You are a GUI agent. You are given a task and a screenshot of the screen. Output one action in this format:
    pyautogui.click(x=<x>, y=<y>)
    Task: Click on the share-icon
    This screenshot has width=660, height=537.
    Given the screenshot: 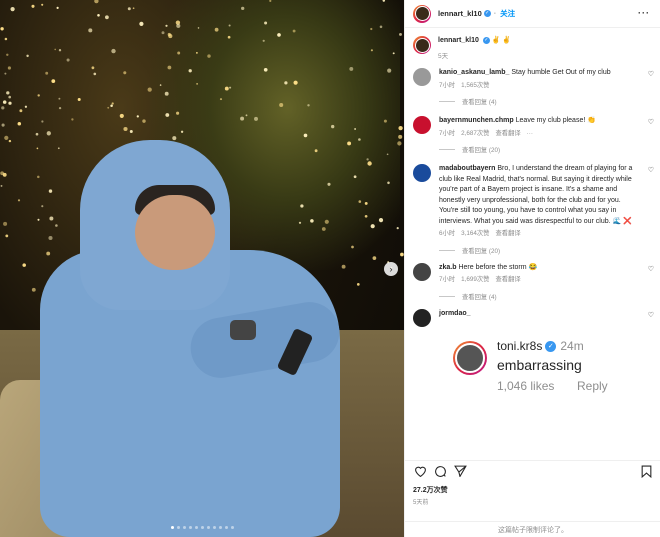 What is the action you would take?
    pyautogui.click(x=460, y=471)
    